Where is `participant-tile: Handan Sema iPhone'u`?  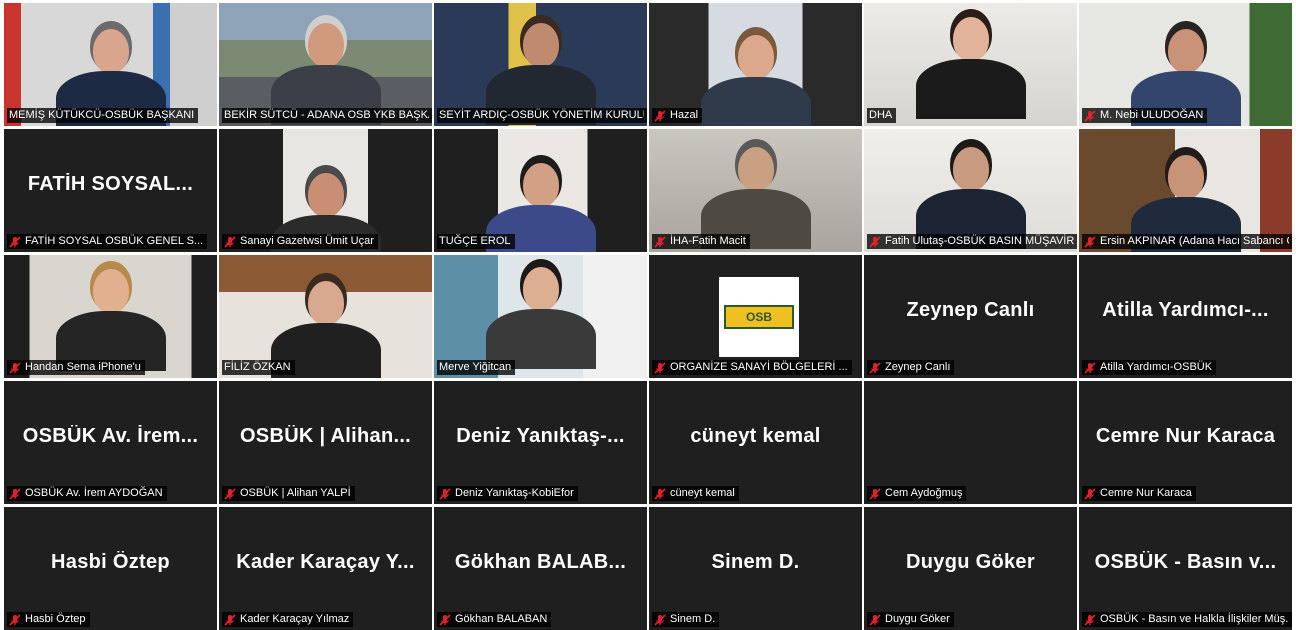 participant-tile: Handan Sema iPhone'u is located at coordinates (110, 316).